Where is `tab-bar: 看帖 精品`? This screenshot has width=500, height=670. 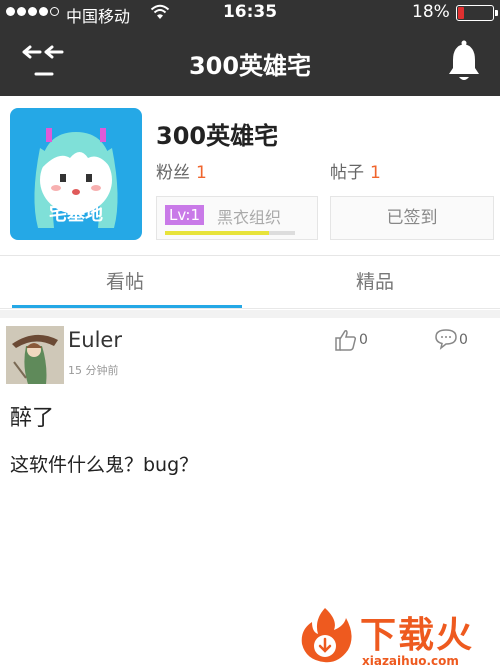
tab-bar: 看帖 精品 is located at coordinates (250, 283).